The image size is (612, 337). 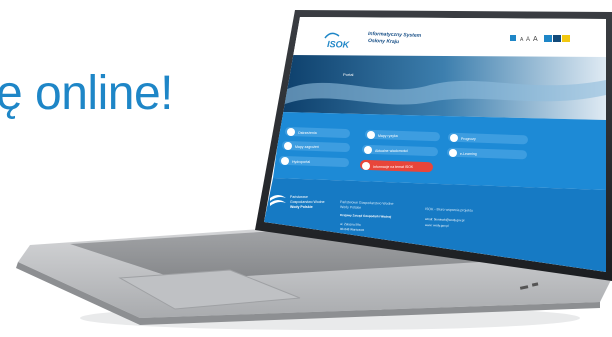 What do you see at coordinates (350, 224) in the screenshot?
I see `footer-address-street: ul. Żelazna 59a` at bounding box center [350, 224].